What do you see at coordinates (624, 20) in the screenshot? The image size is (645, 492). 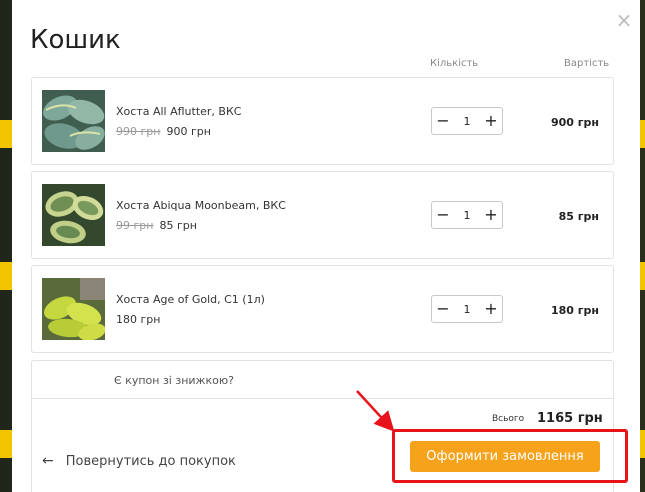 I see `close-icon: ×` at bounding box center [624, 20].